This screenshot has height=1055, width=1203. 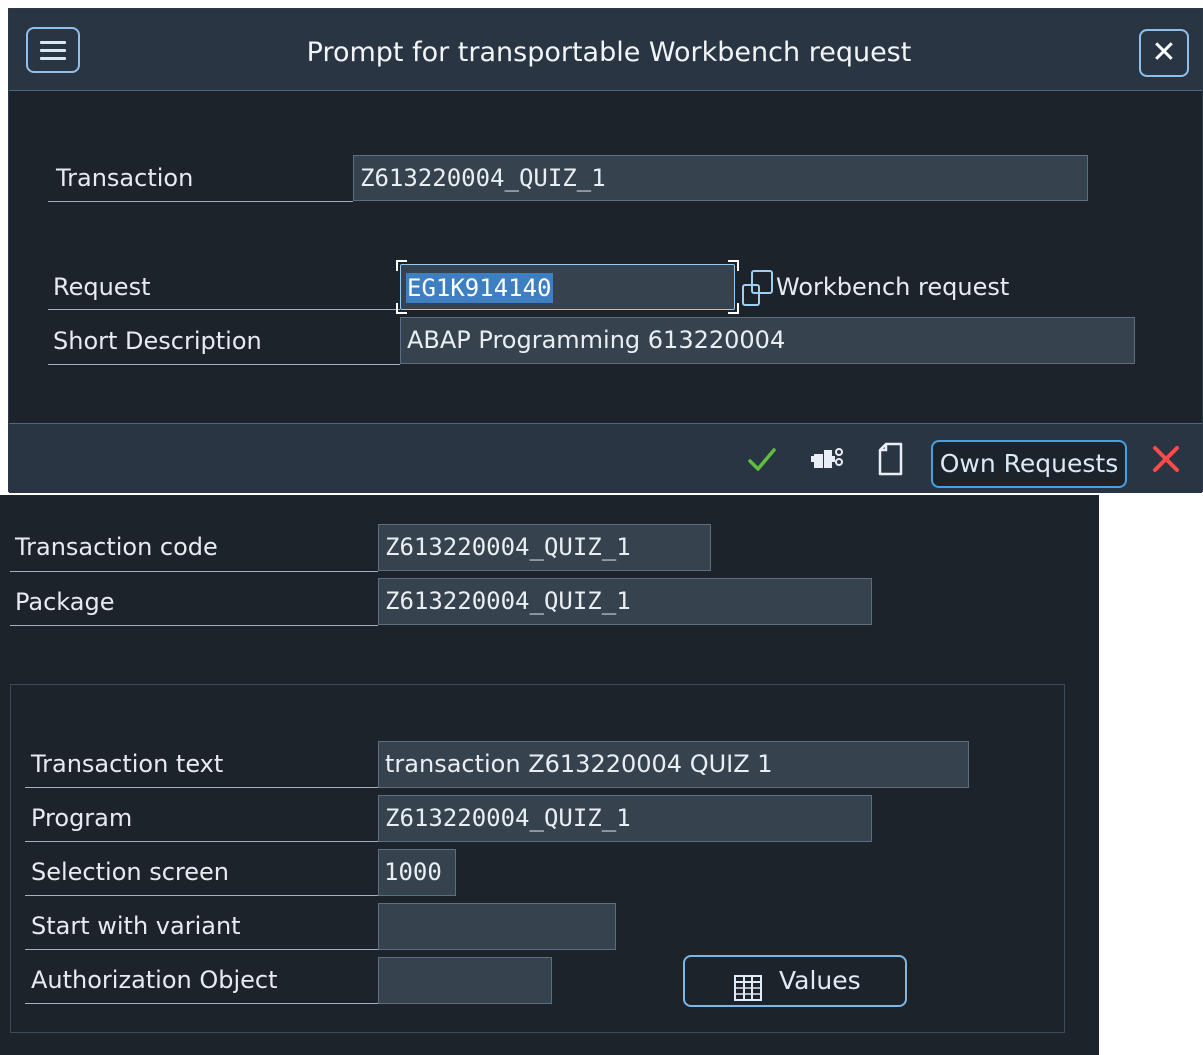 What do you see at coordinates (1164, 53) in the screenshot?
I see `close-icon: ✕` at bounding box center [1164, 53].